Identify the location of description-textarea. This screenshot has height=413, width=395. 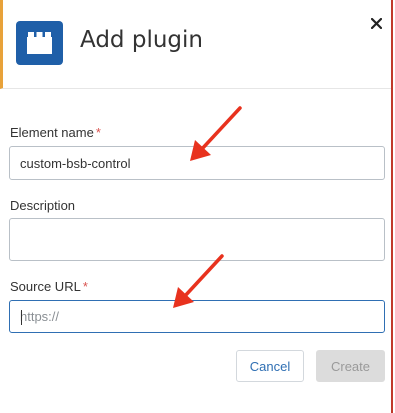
(197, 239).